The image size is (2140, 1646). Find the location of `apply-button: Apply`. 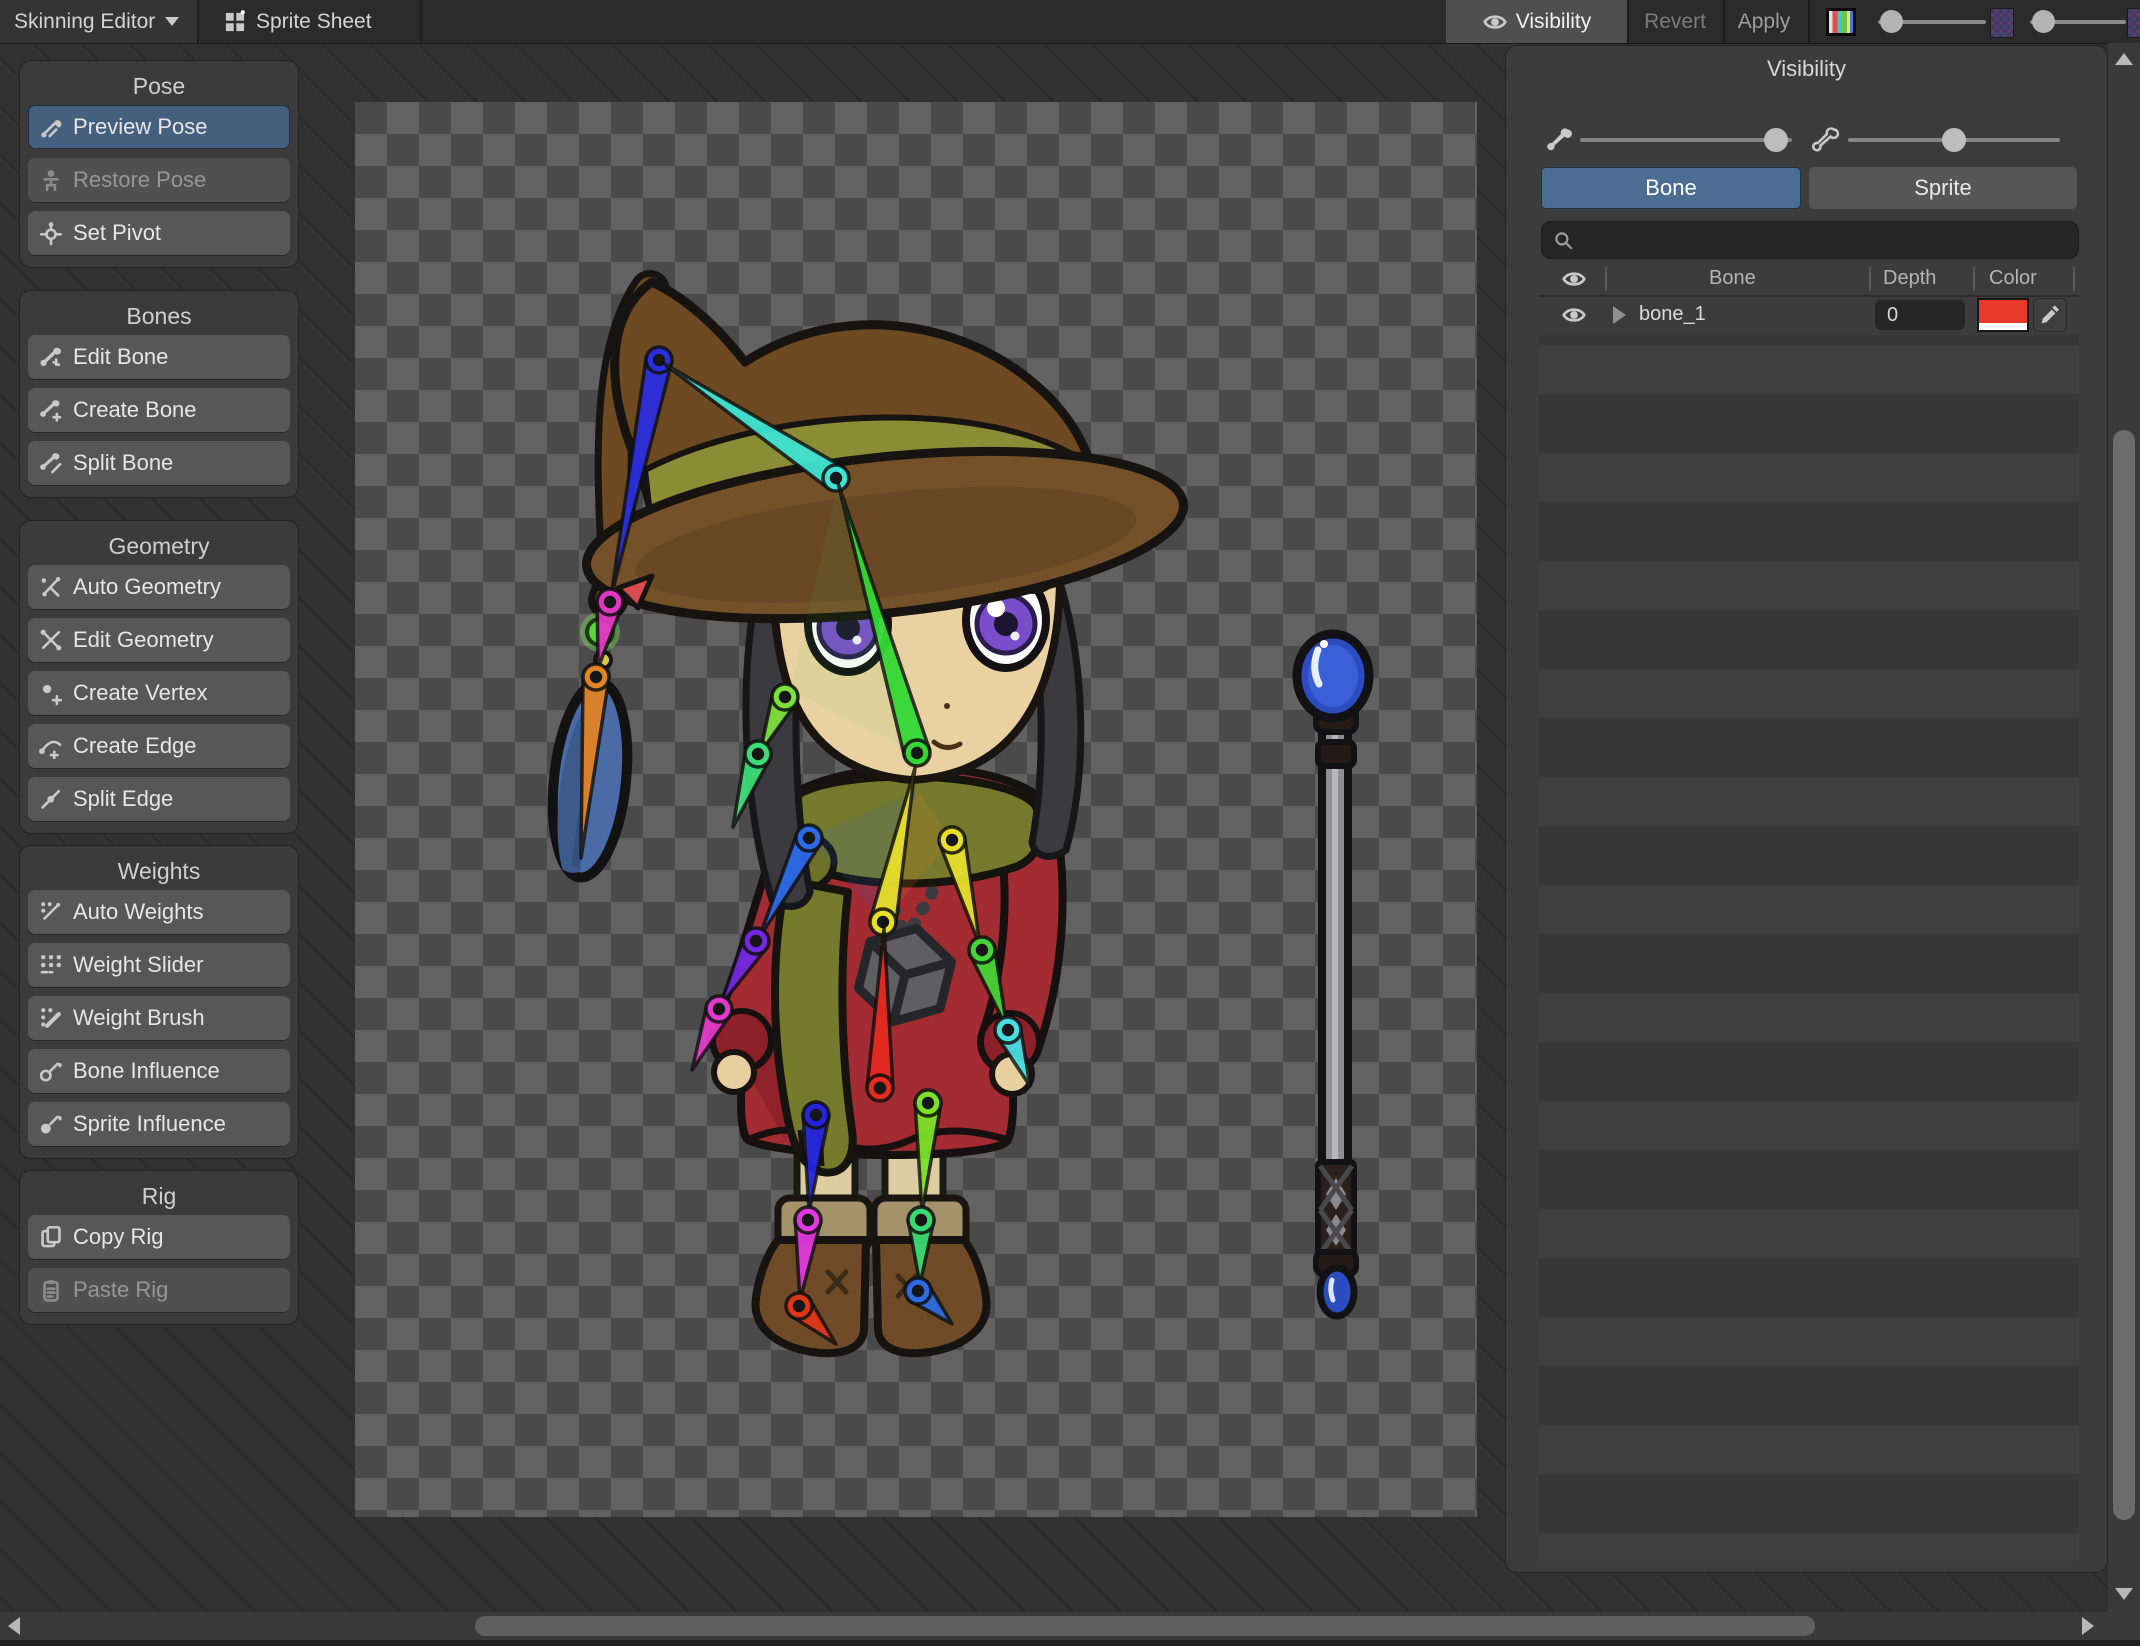

apply-button: Apply is located at coordinates (1764, 21).